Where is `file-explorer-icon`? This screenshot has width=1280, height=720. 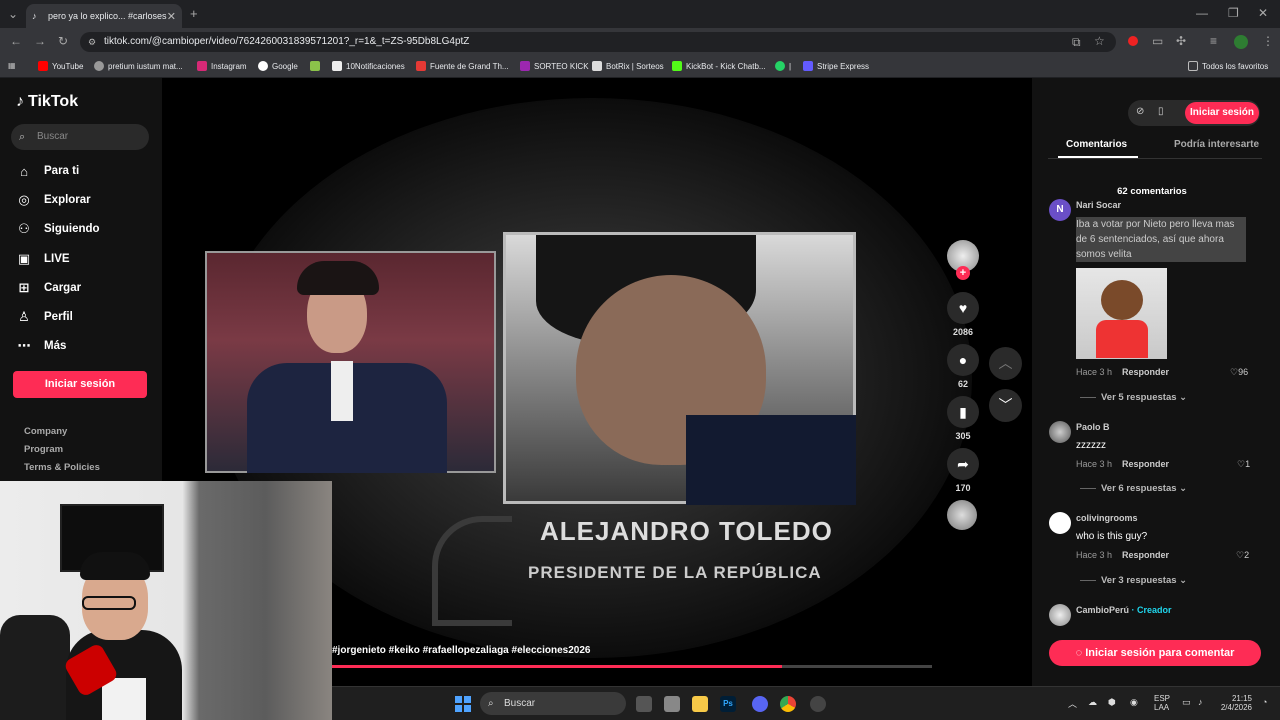
file-explorer-icon is located at coordinates (700, 704).